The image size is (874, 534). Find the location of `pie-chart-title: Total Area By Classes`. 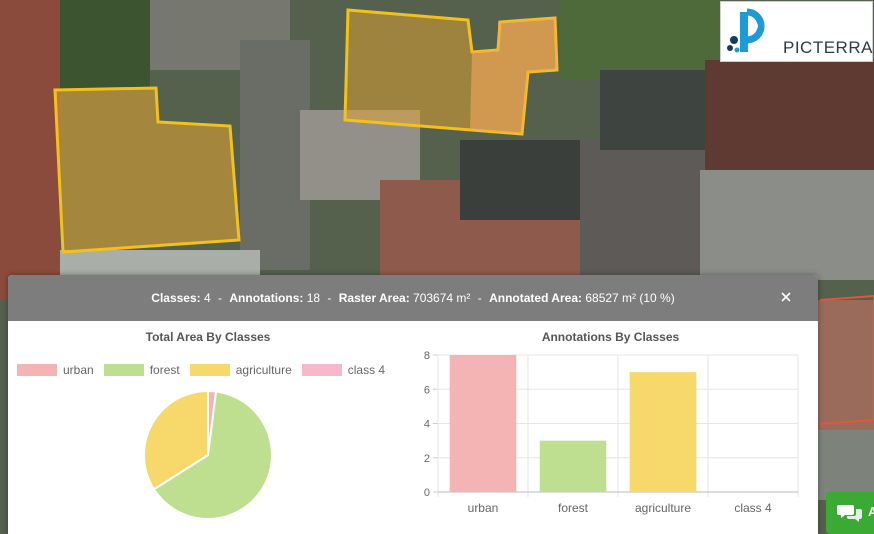

pie-chart-title: Total Area By Classes is located at coordinates (208, 337).